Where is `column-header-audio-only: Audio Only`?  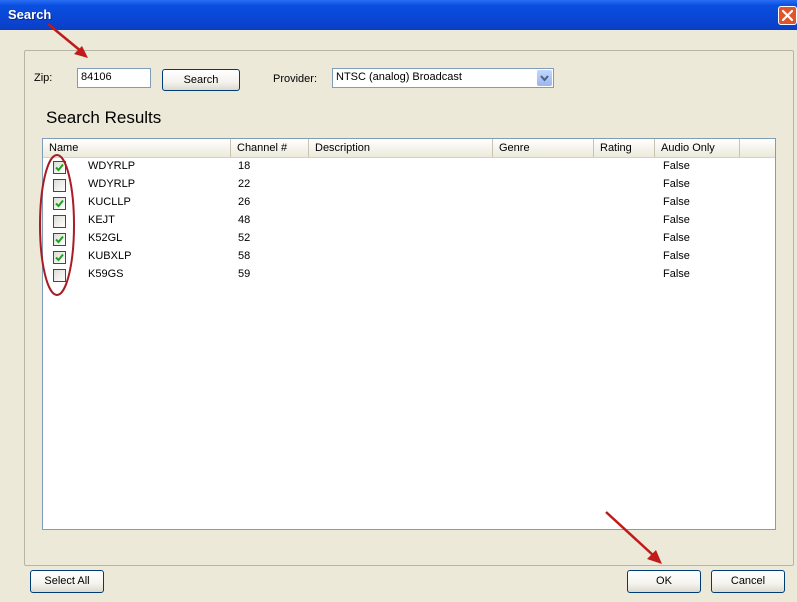
column-header-audio-only: Audio Only is located at coordinates (697, 148).